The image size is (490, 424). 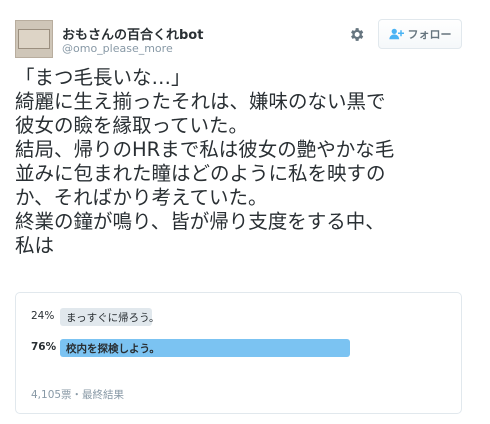 I want to click on poll-choice-1: 24% まっすぐに帰ろう。, so click(x=193, y=317).